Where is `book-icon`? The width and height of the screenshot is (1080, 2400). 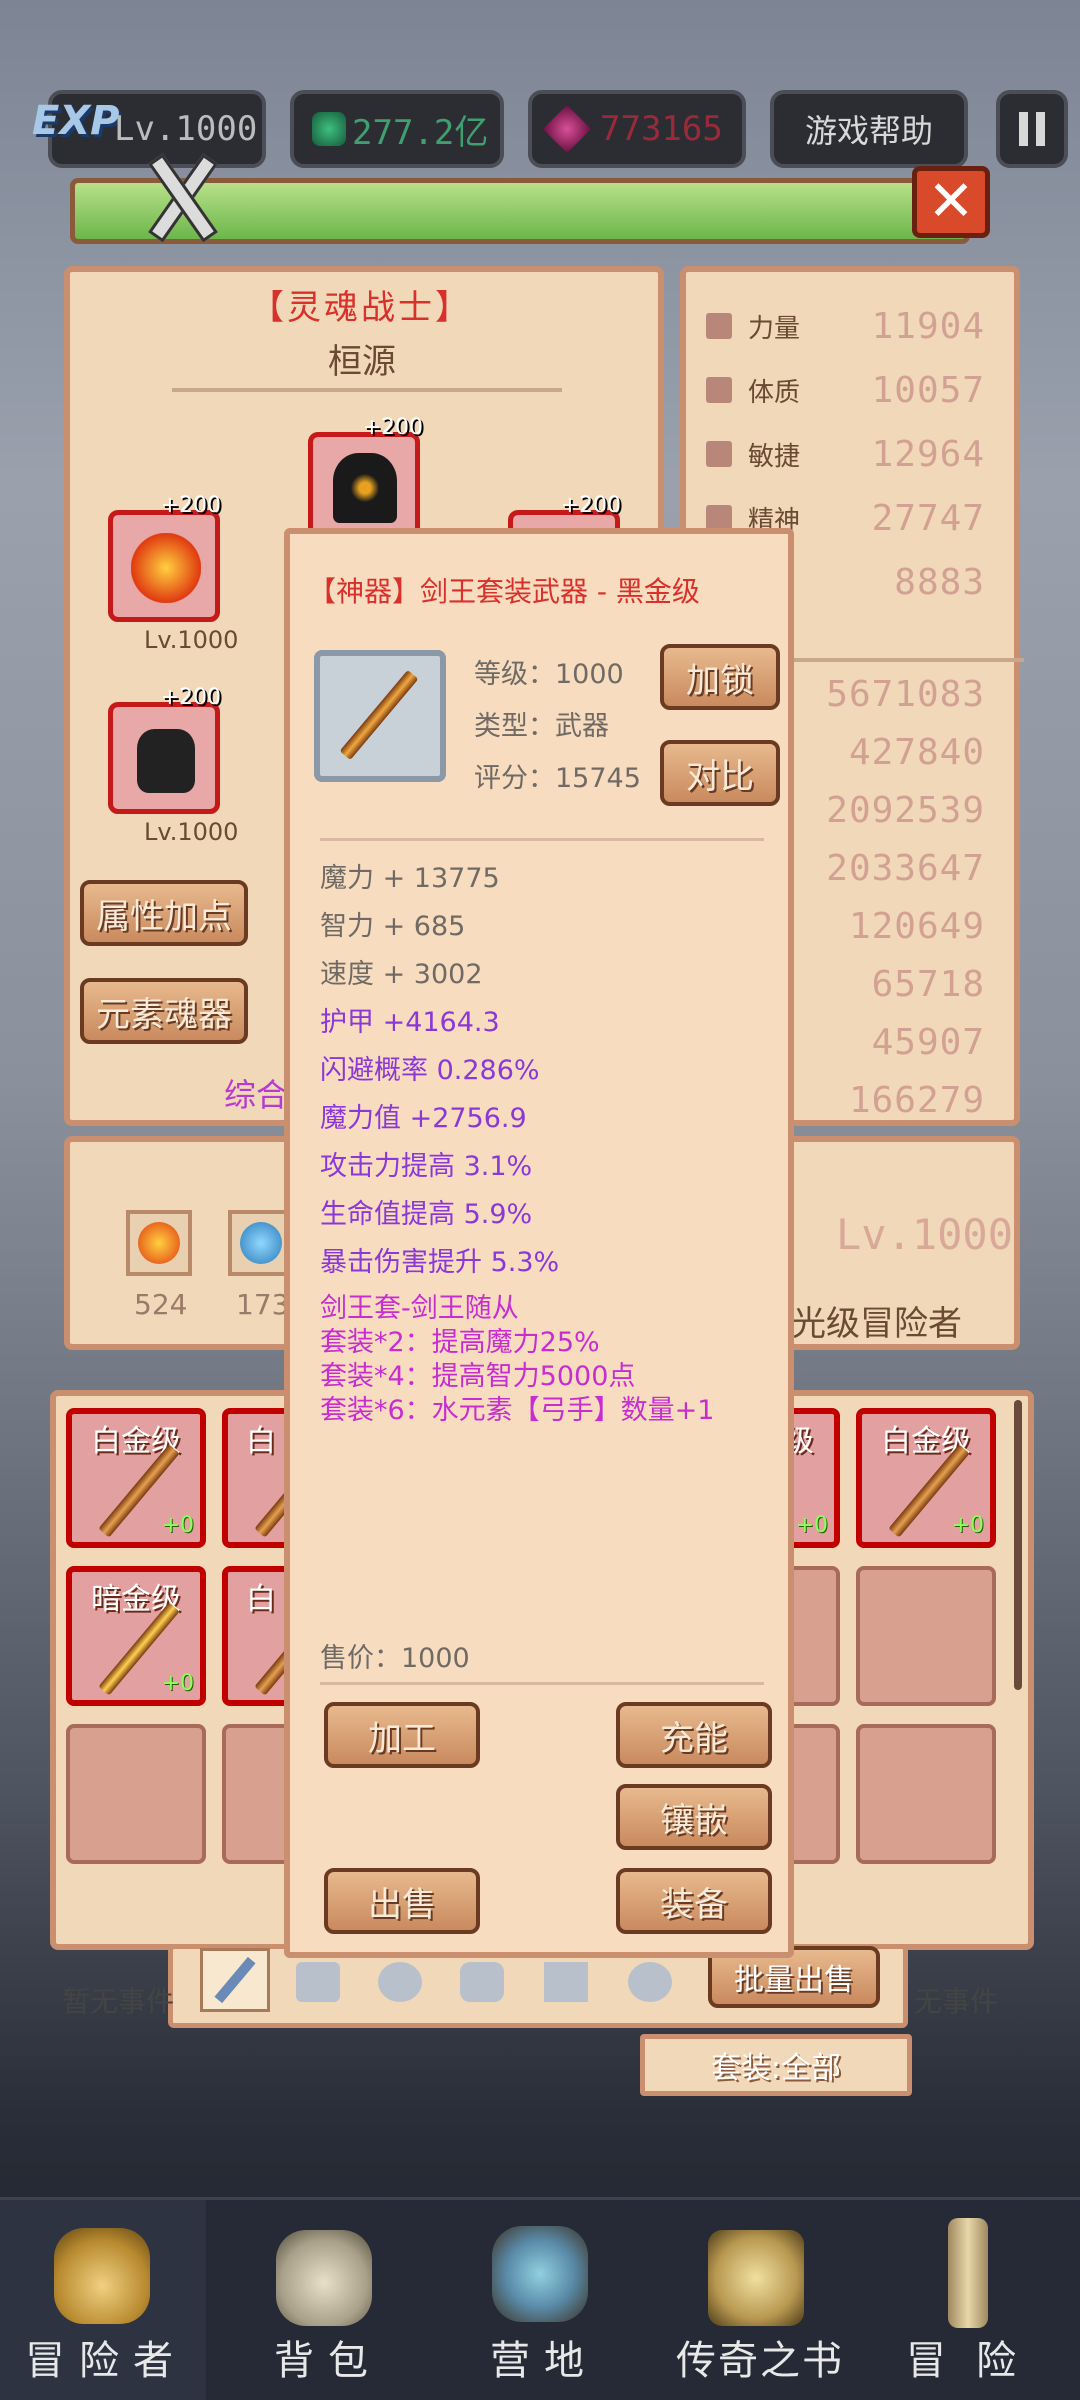 book-icon is located at coordinates (756, 2278).